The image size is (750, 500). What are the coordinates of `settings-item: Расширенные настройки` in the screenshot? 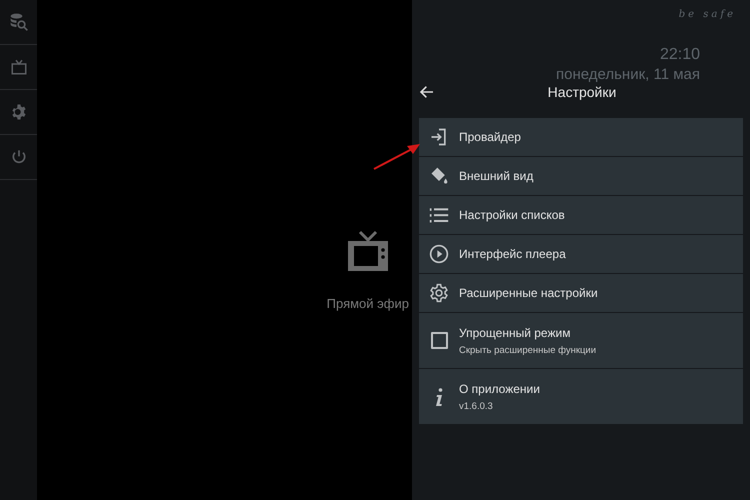 It's located at (581, 293).